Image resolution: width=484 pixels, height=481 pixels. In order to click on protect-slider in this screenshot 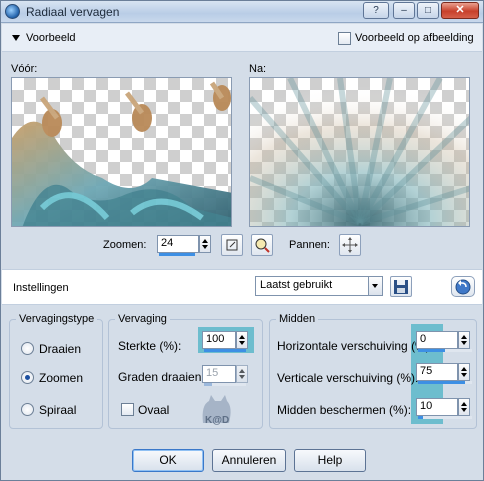, I will do `click(445, 417)`.